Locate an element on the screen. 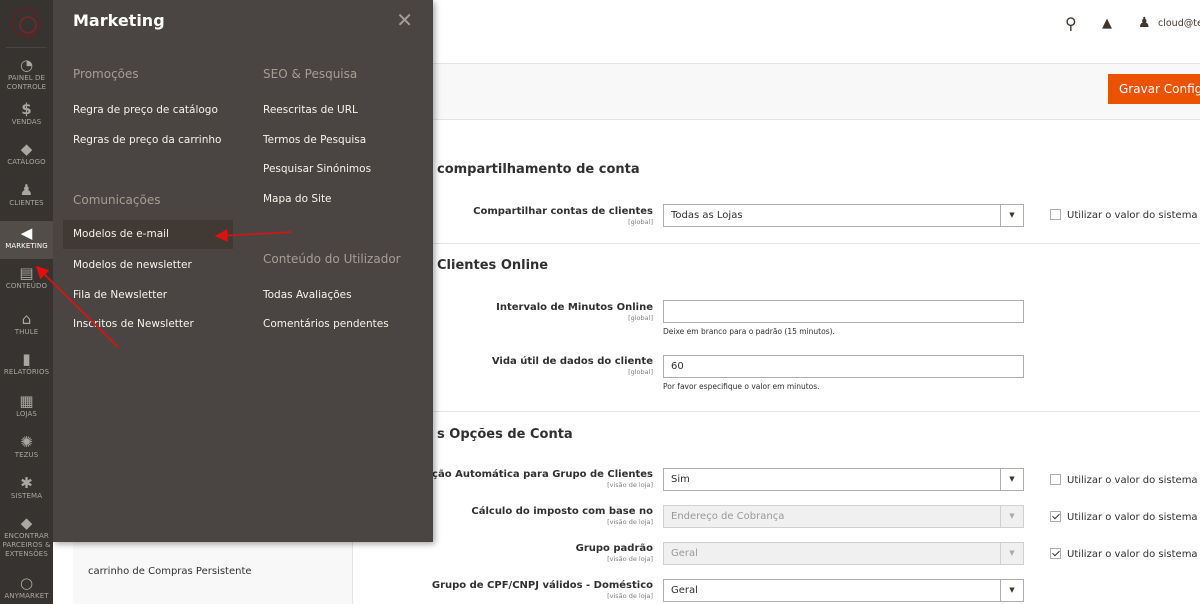 The width and height of the screenshot is (1200, 604). nav-item-thule: ⌂ THULE is located at coordinates (26, 326).